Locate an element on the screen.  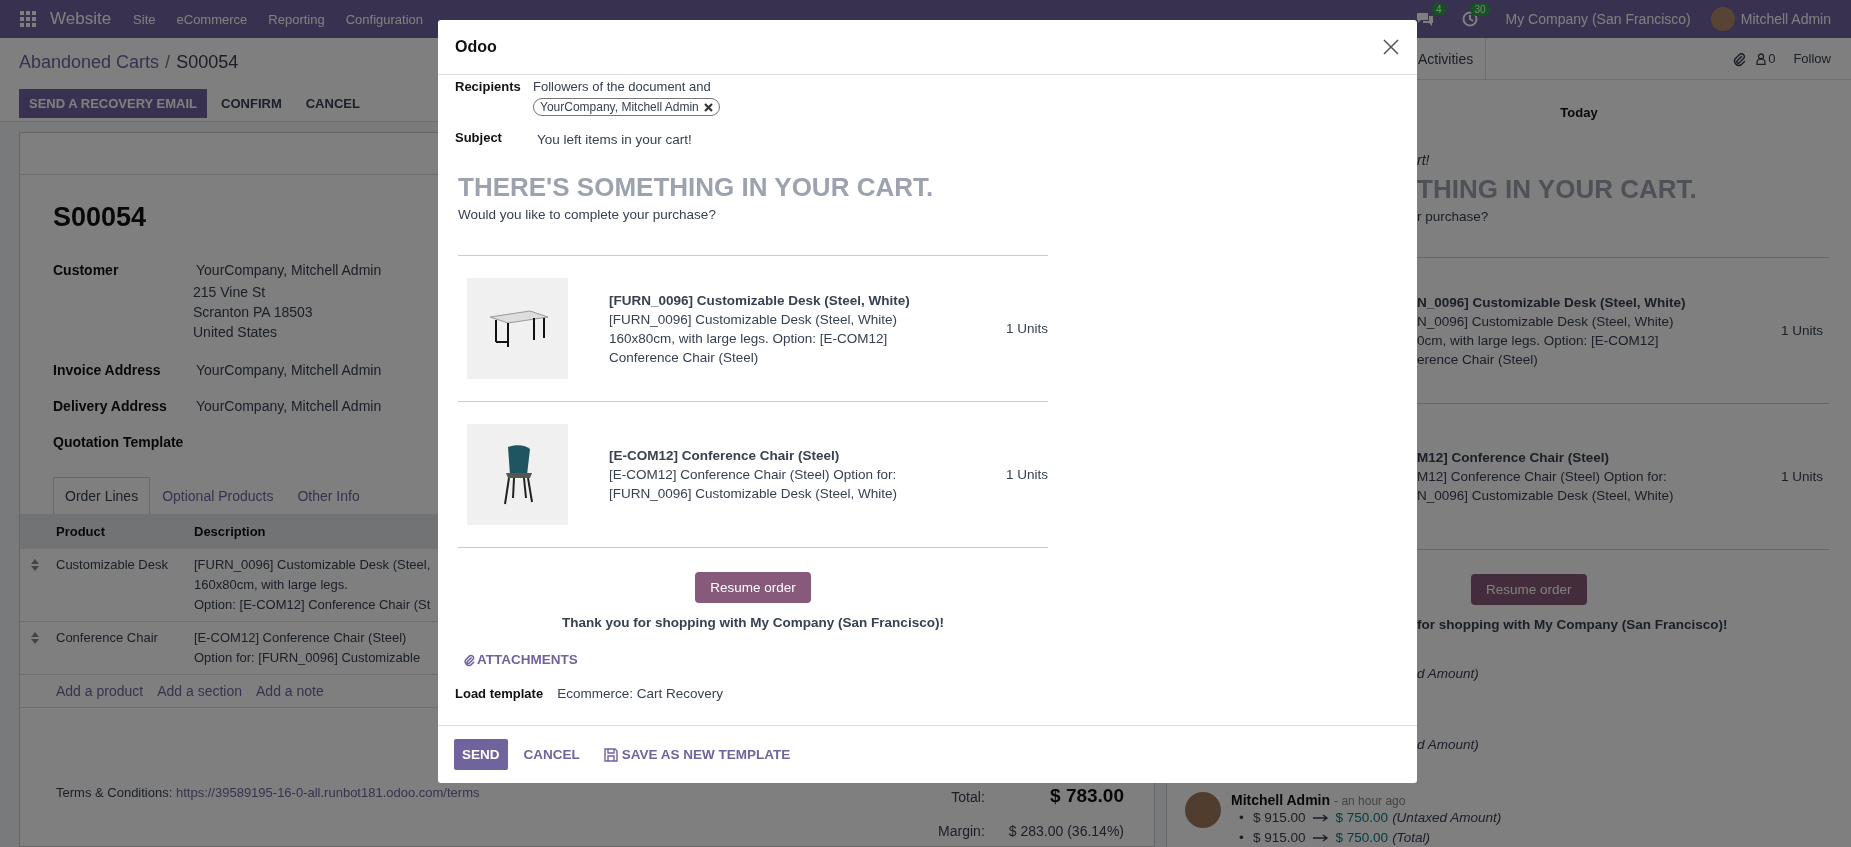
address-text: 215 Vine St Scranton PA 18503 United States is located at coordinates (253, 312).